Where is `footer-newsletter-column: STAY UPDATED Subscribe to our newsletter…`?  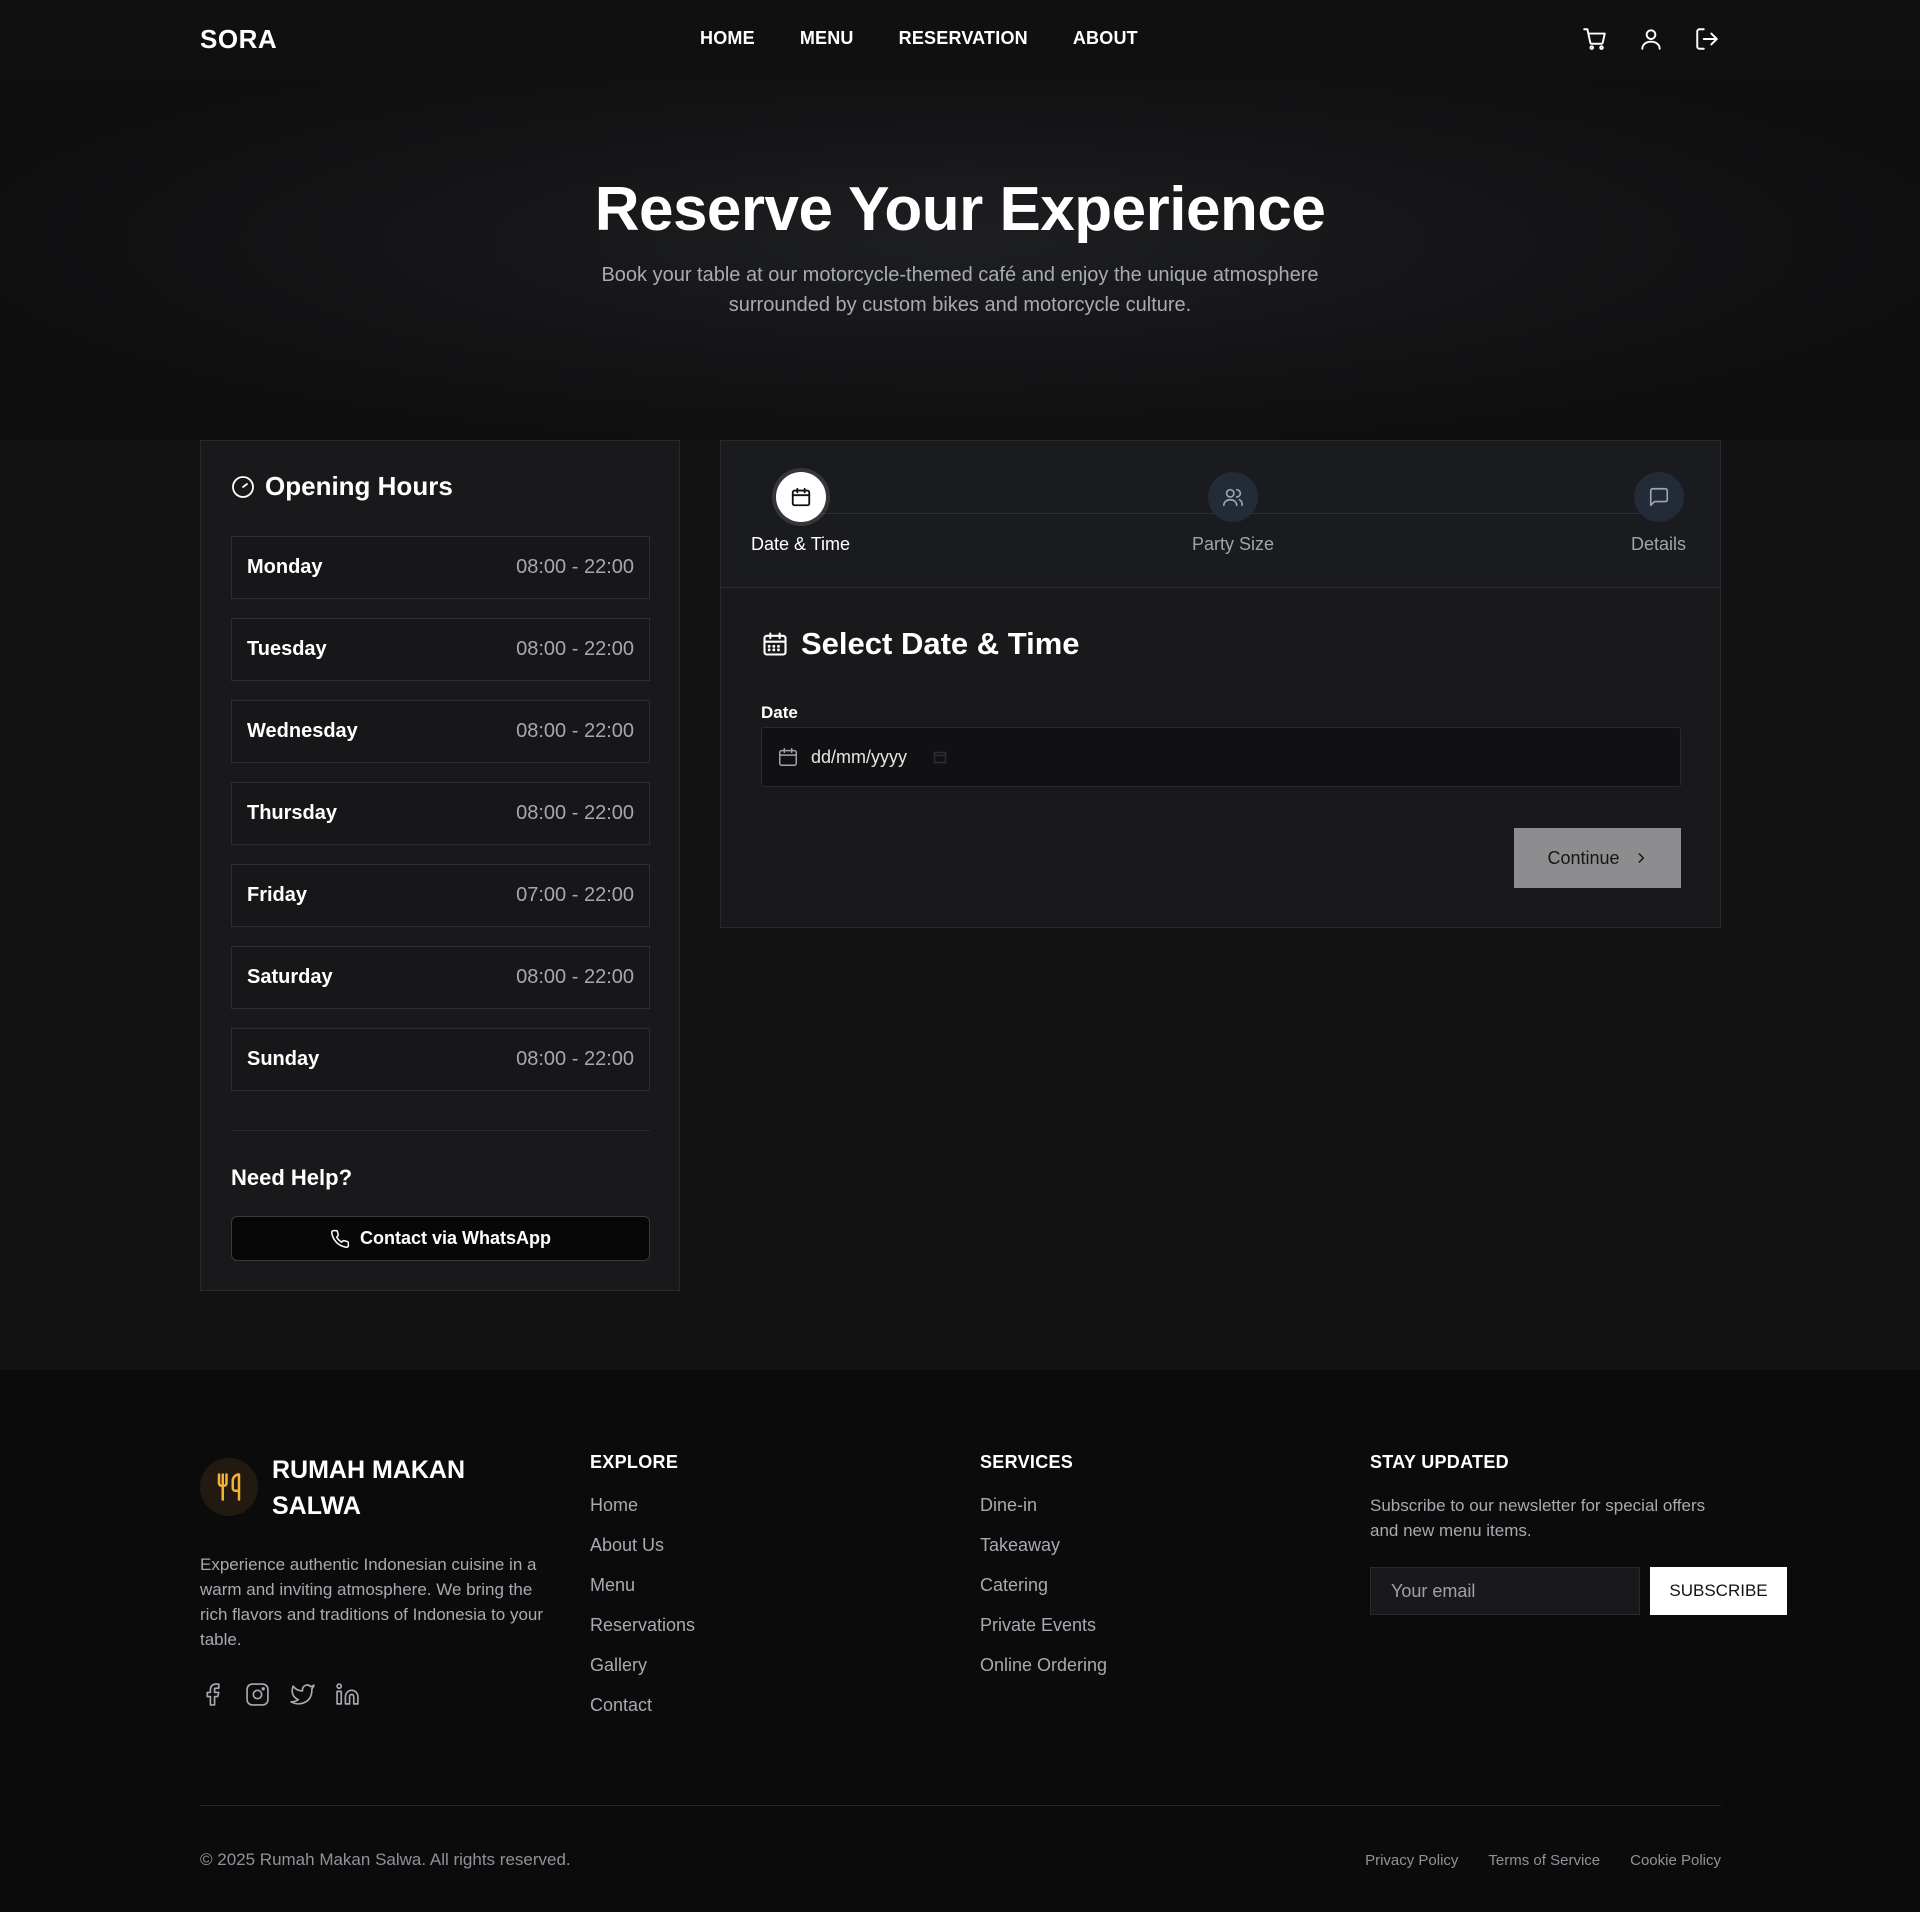 footer-newsletter-column: STAY UPDATED Subscribe to our newsletter… is located at coordinates (1590, 1537).